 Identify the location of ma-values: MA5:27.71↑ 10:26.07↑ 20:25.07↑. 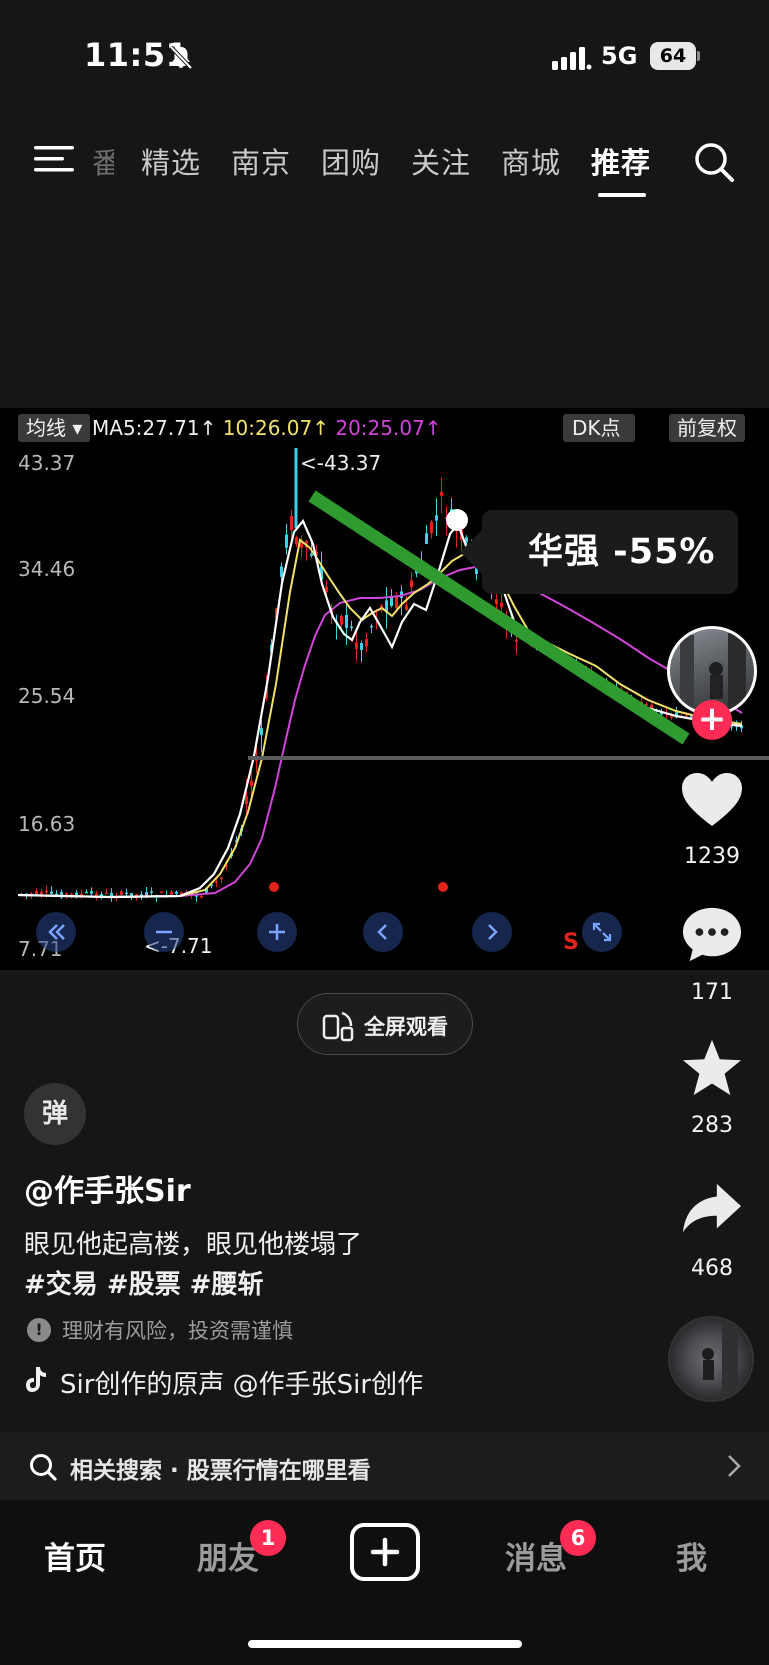
(267, 428).